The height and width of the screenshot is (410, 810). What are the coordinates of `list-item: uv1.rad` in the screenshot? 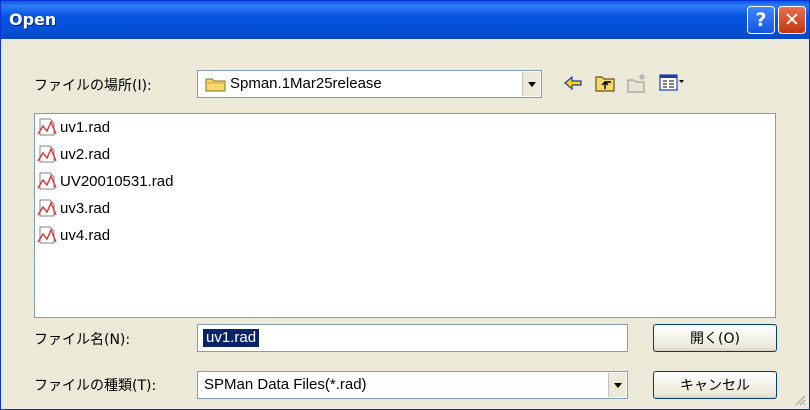 It's located at (73, 127).